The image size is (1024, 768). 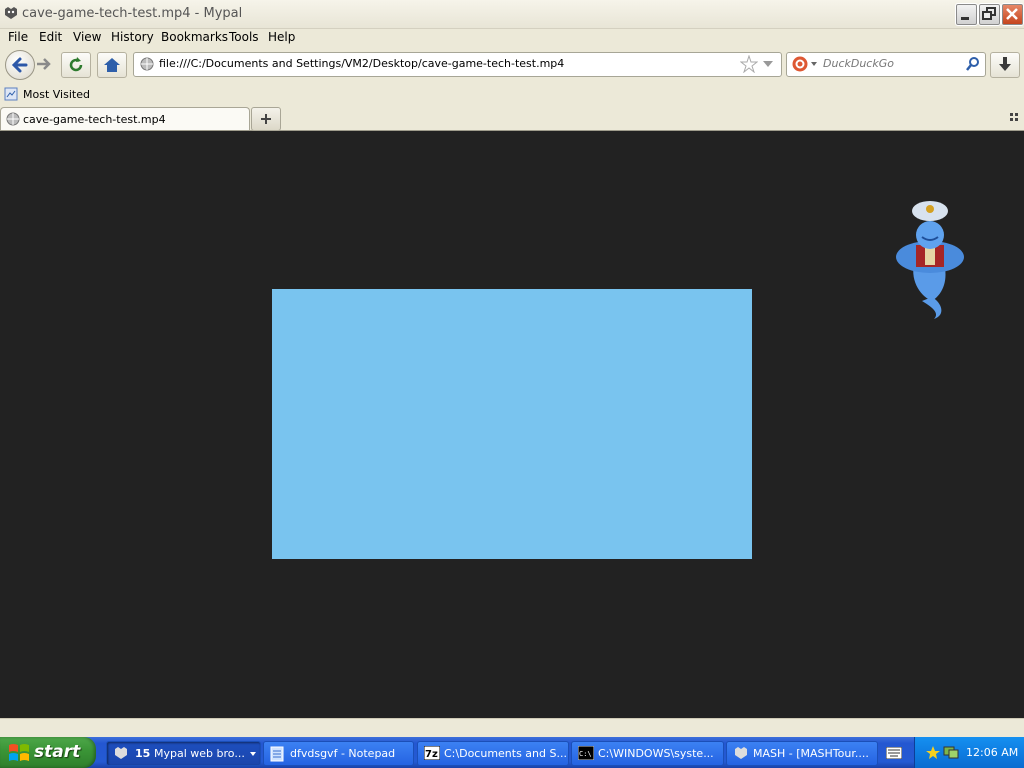 I want to click on keyboard-language-icon, so click(x=894, y=753).